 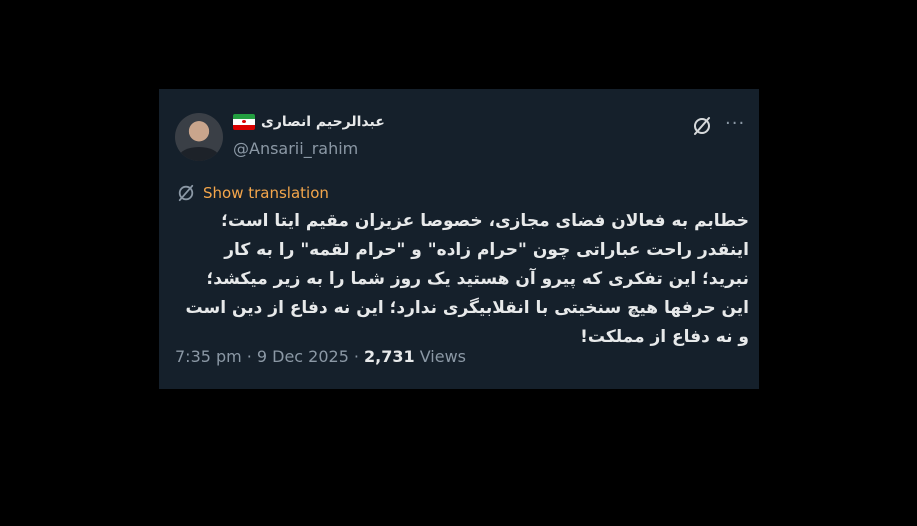 What do you see at coordinates (244, 122) in the screenshot?
I see `iran-flag-icon` at bounding box center [244, 122].